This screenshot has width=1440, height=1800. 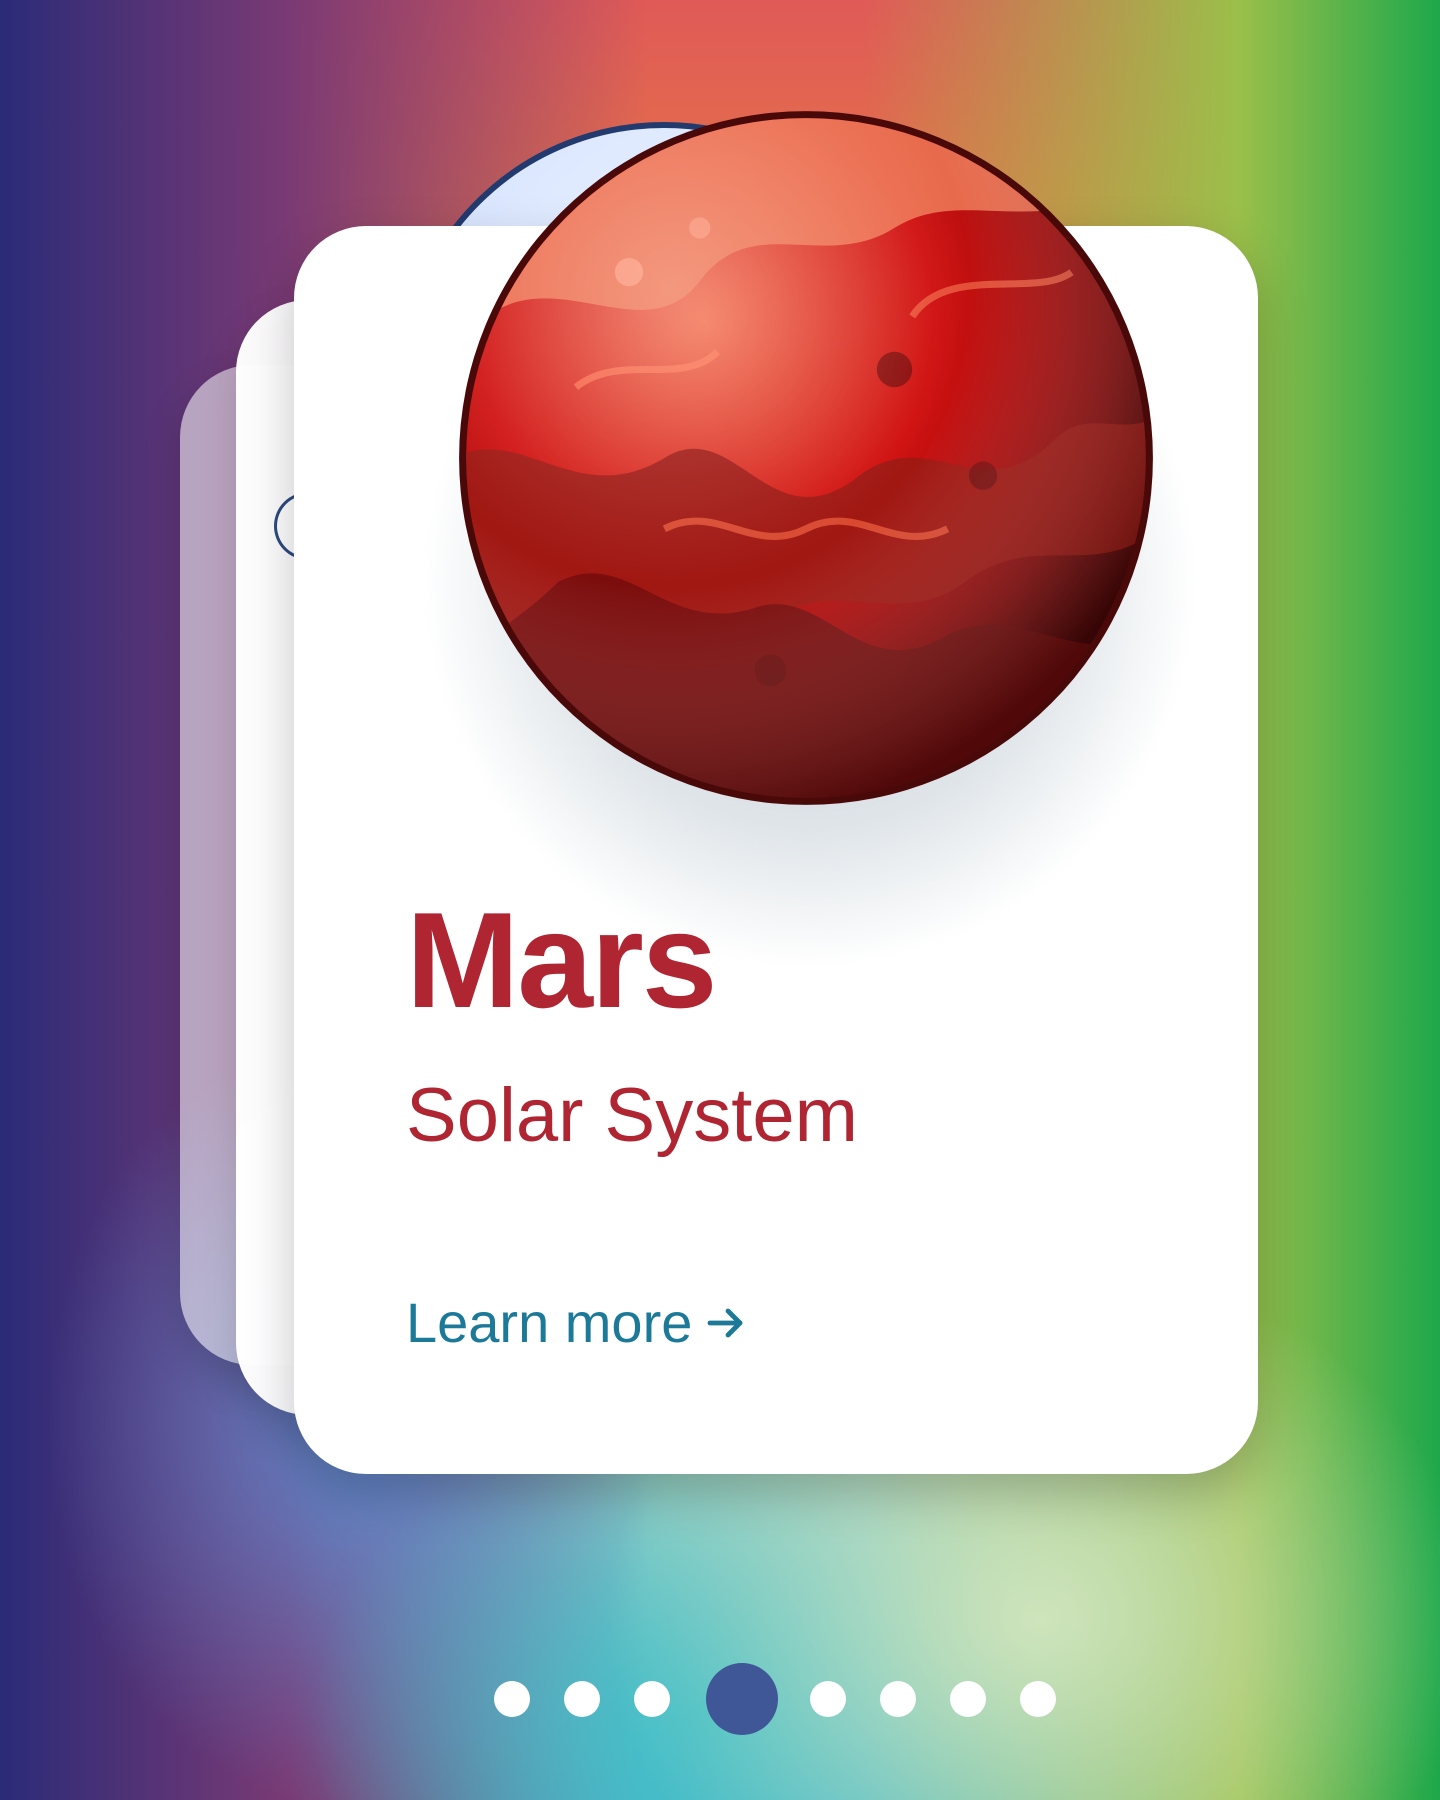 What do you see at coordinates (632, 1115) in the screenshot?
I see `planet-subtitle: Solar System` at bounding box center [632, 1115].